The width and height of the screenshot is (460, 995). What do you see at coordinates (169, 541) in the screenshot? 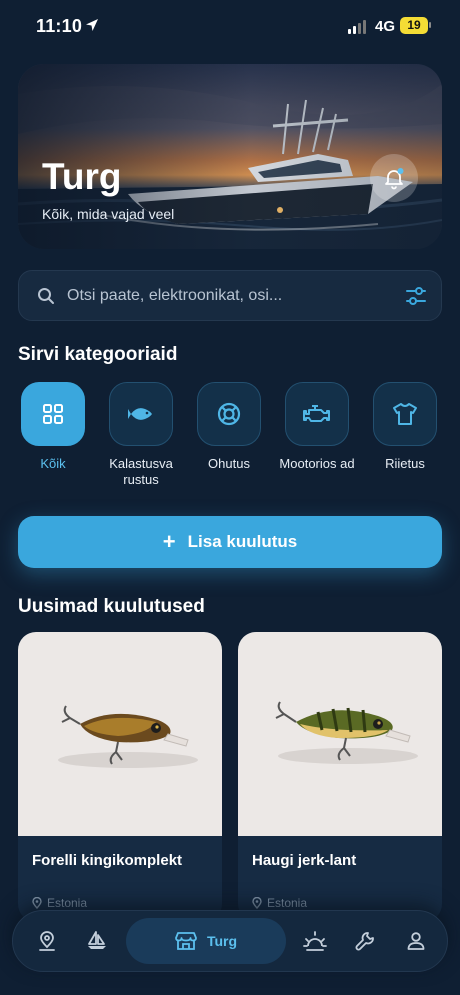
I see `plus-icon: +` at bounding box center [169, 541].